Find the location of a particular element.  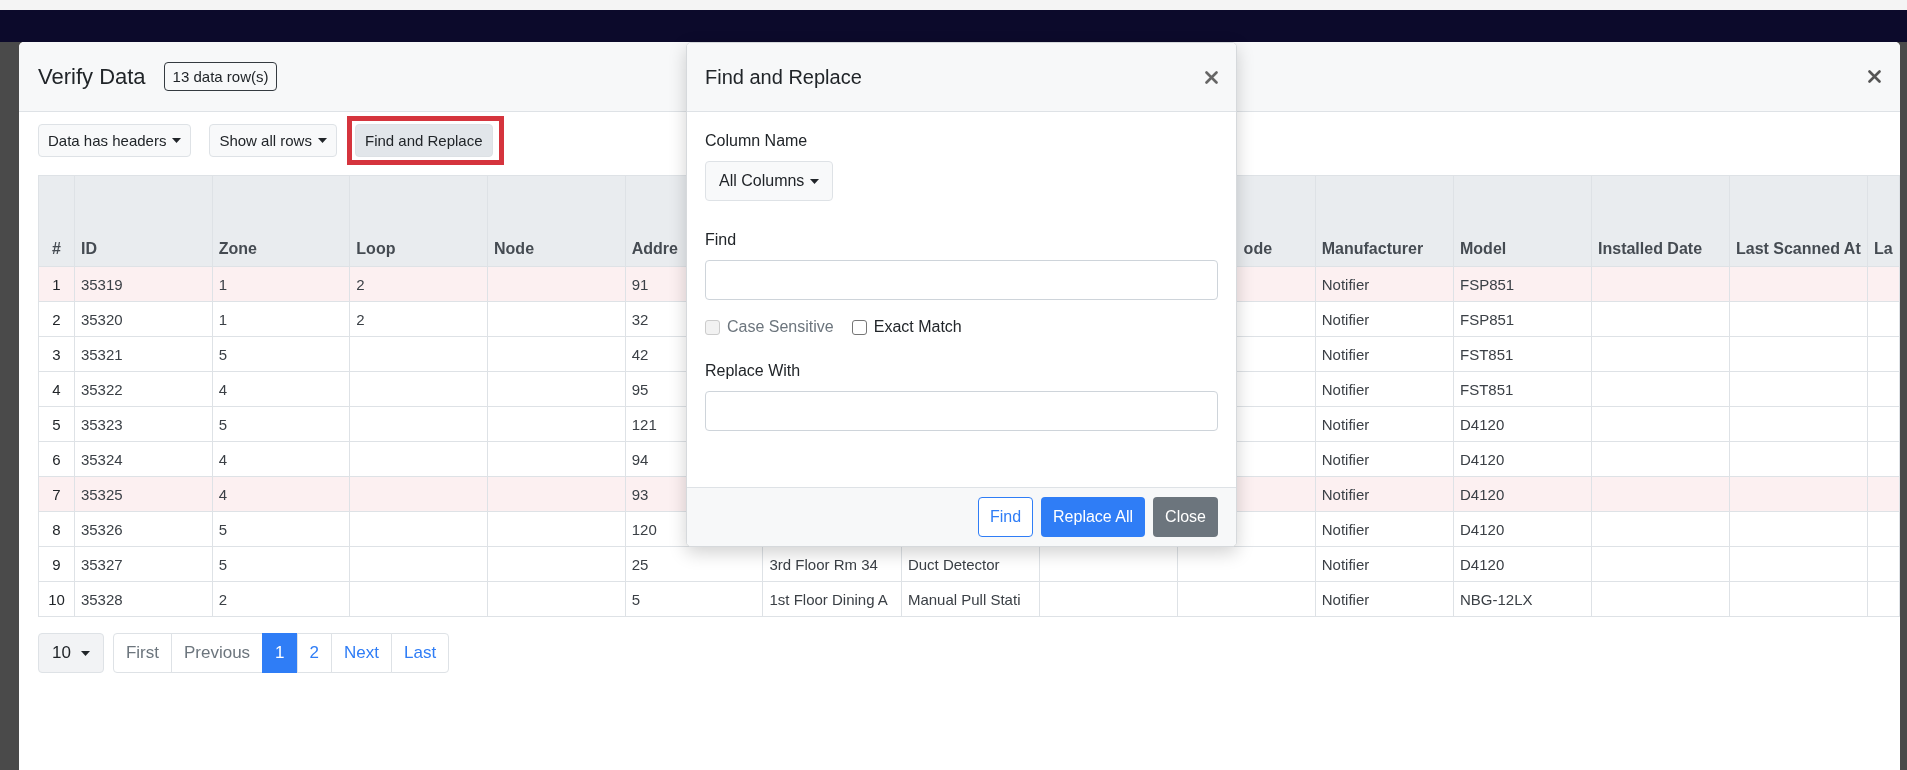

row-number: 3 is located at coordinates (56, 354).